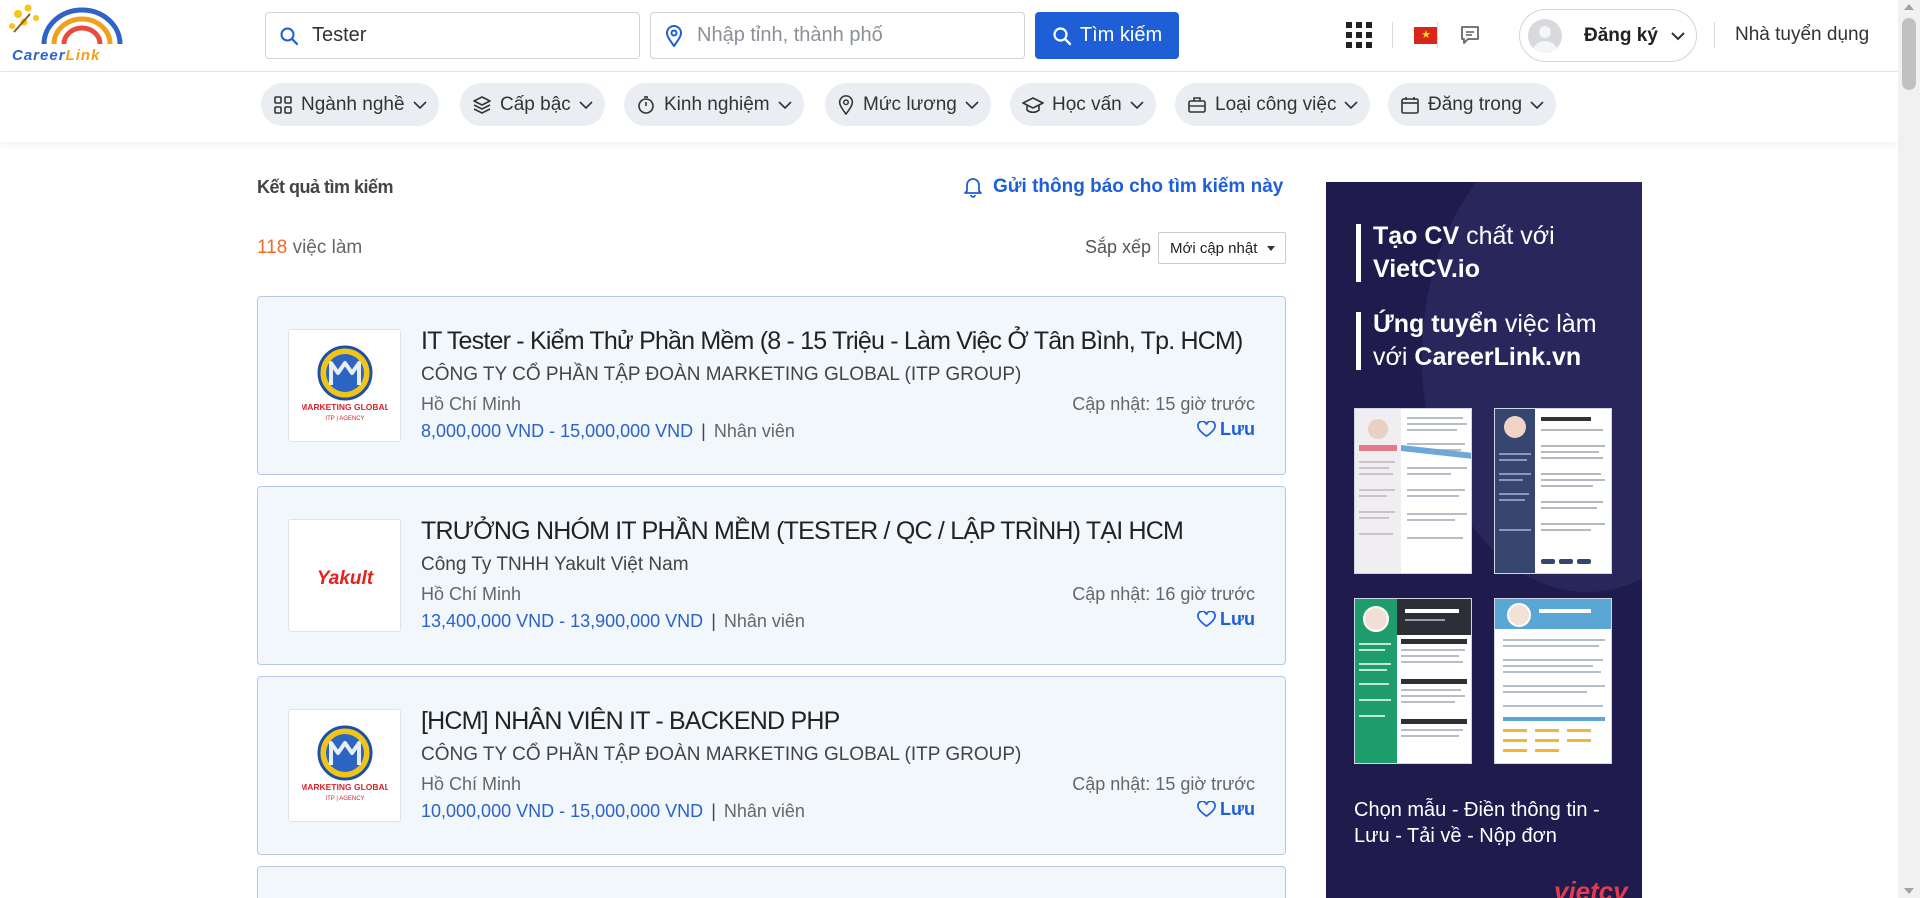 This screenshot has width=1920, height=898. What do you see at coordinates (345, 407) in the screenshot?
I see `logo-text-line1: MARKETING GLOBAL` at bounding box center [345, 407].